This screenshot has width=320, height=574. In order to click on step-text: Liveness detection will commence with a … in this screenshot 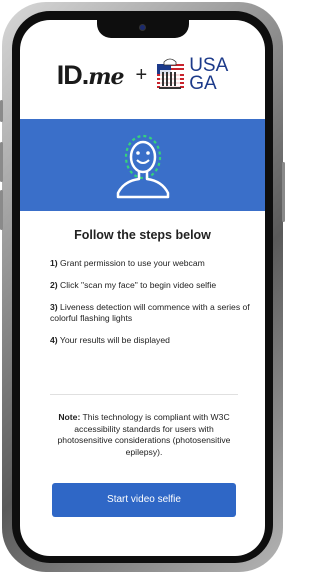, I will do `click(150, 312)`.